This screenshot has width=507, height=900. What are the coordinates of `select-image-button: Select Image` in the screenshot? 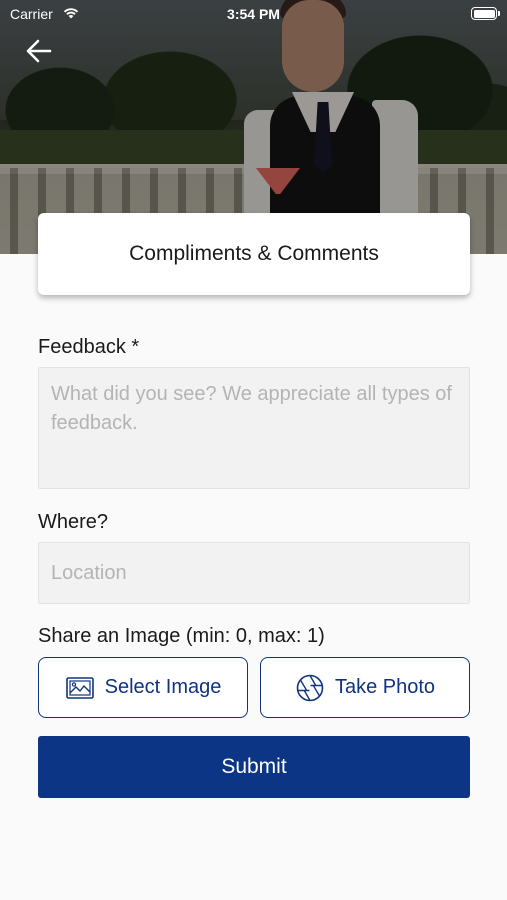 It's located at (143, 687).